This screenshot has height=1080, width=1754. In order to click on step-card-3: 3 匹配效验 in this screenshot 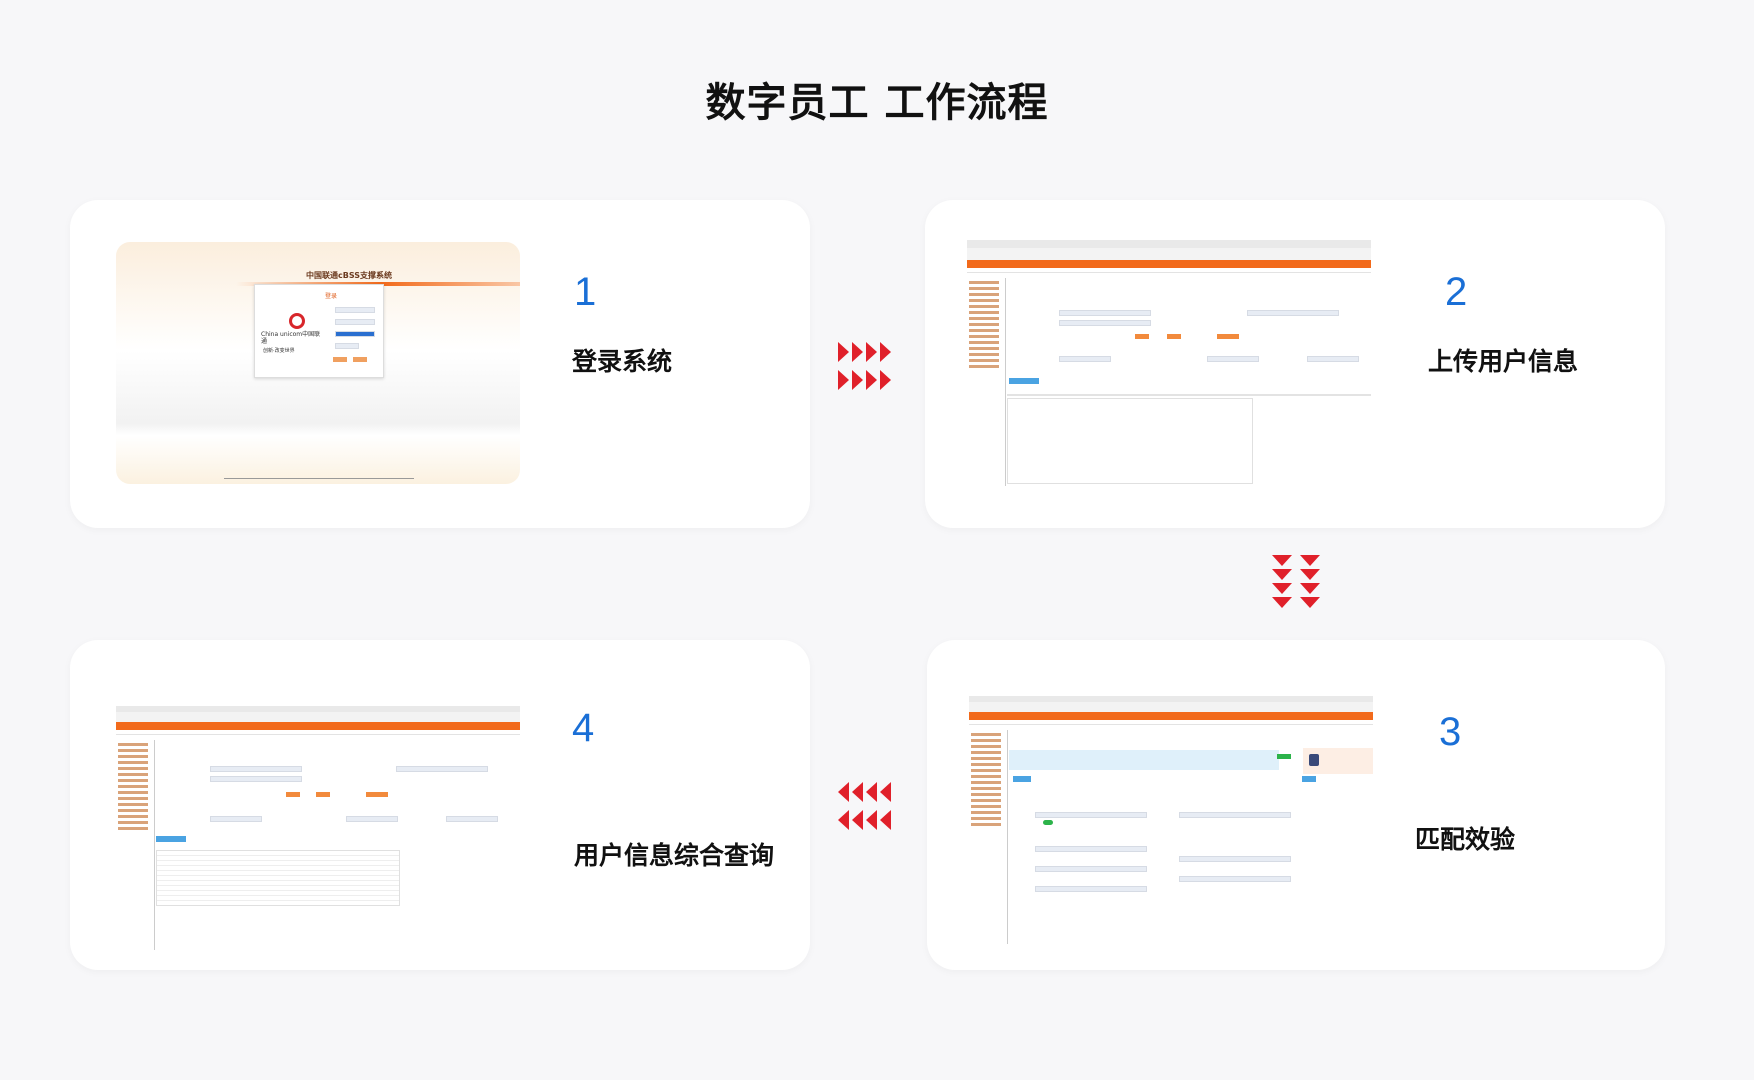, I will do `click(1296, 805)`.